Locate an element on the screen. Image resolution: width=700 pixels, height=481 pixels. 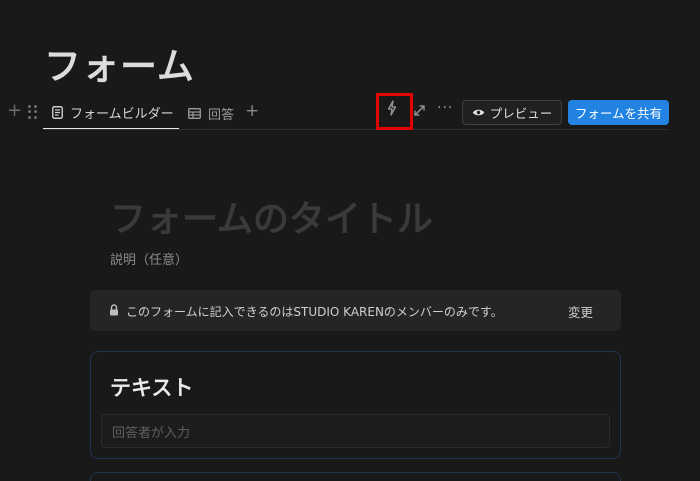
tab-answers: 回答 is located at coordinates (211, 113).